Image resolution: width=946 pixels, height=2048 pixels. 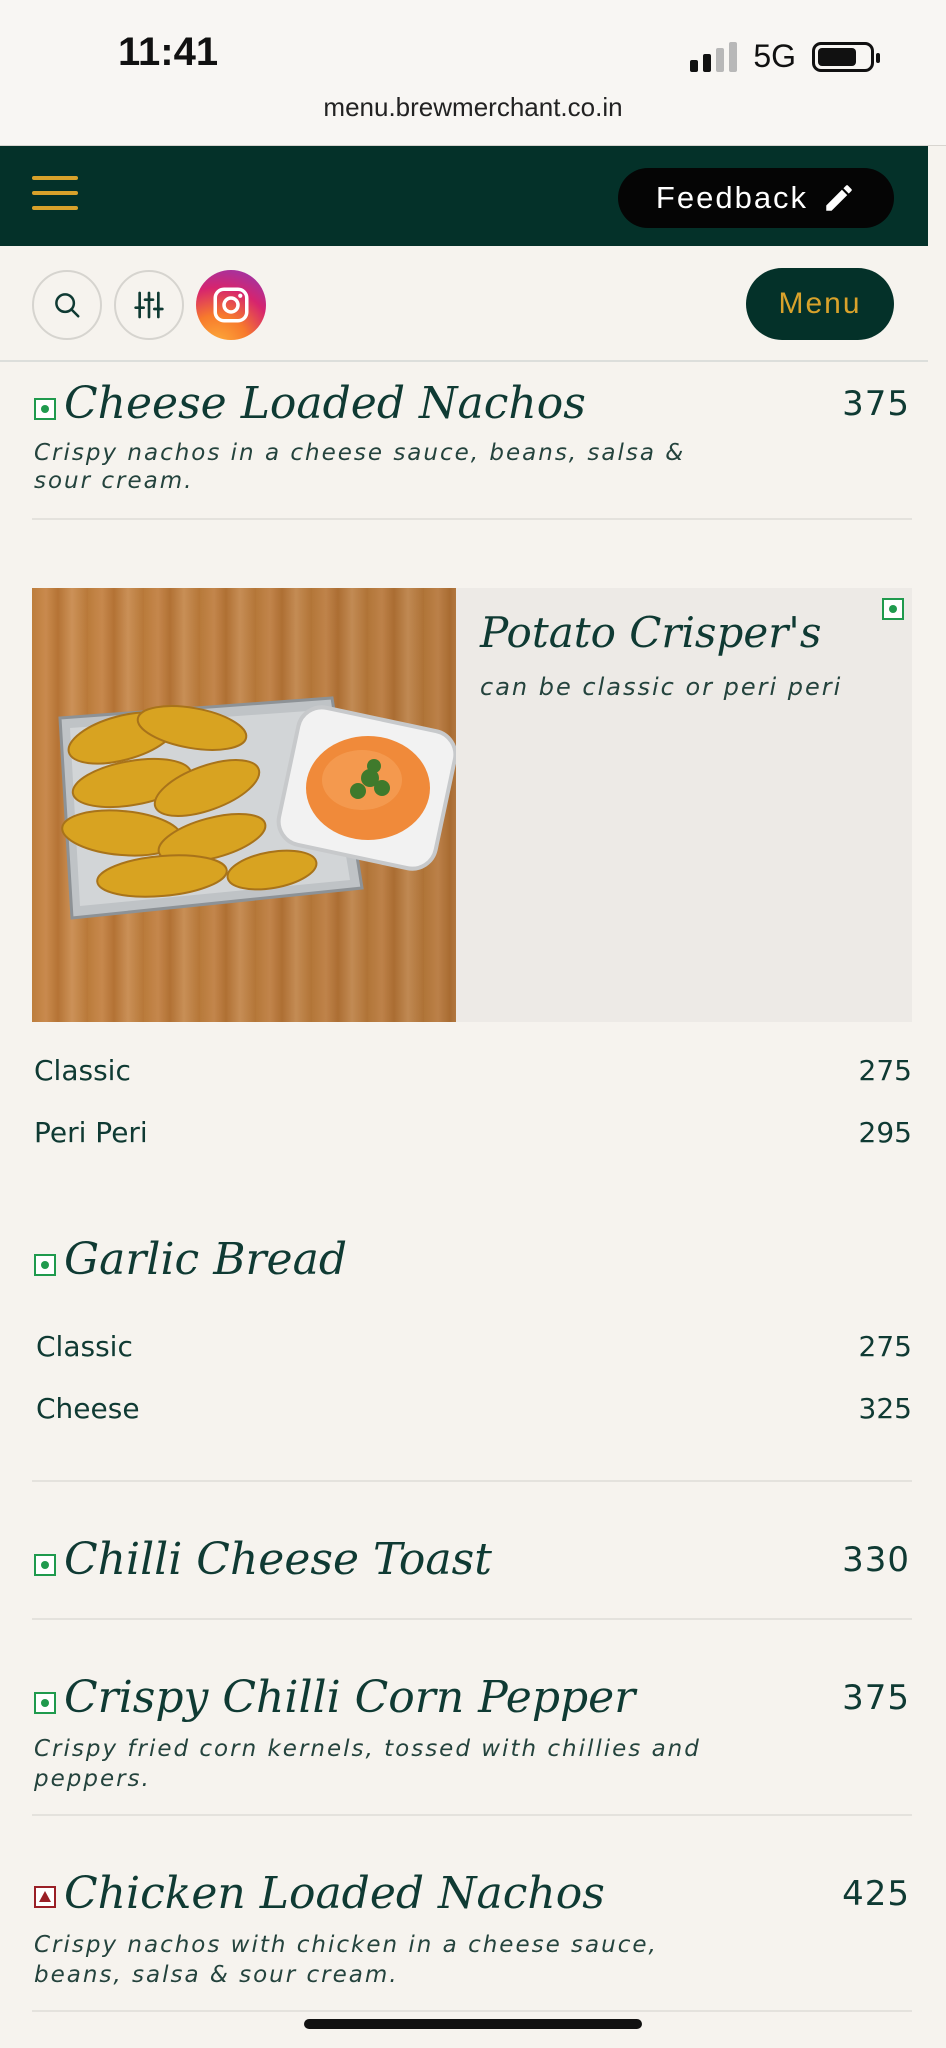 I want to click on instagram-button, so click(x=231, y=305).